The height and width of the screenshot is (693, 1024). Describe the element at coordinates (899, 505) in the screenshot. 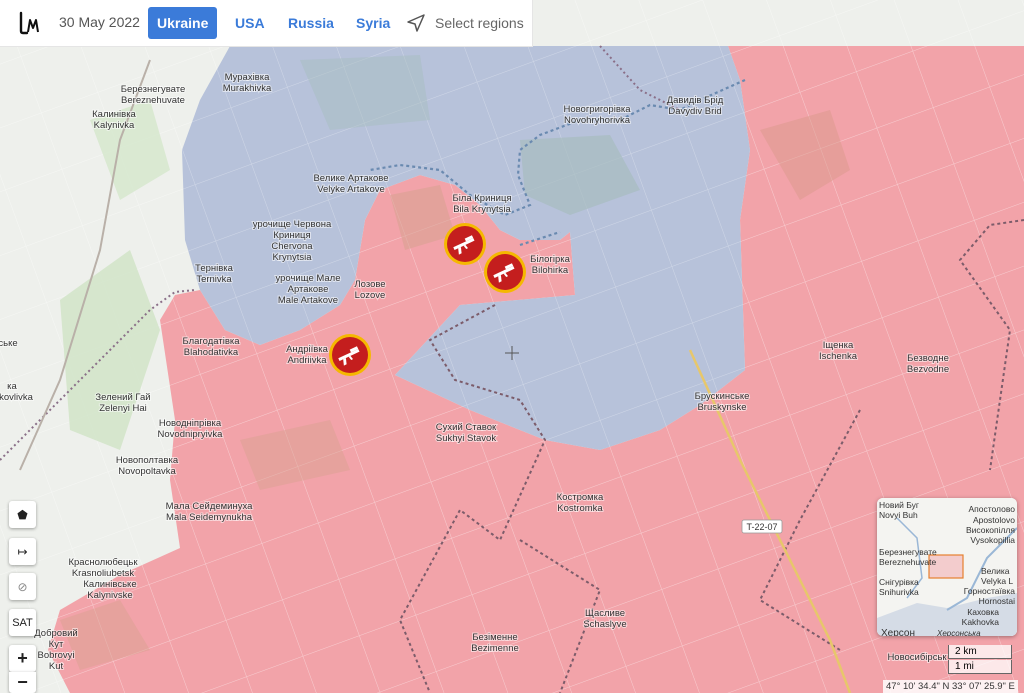

I see `minimap-place-label: Новий Буг` at that location.